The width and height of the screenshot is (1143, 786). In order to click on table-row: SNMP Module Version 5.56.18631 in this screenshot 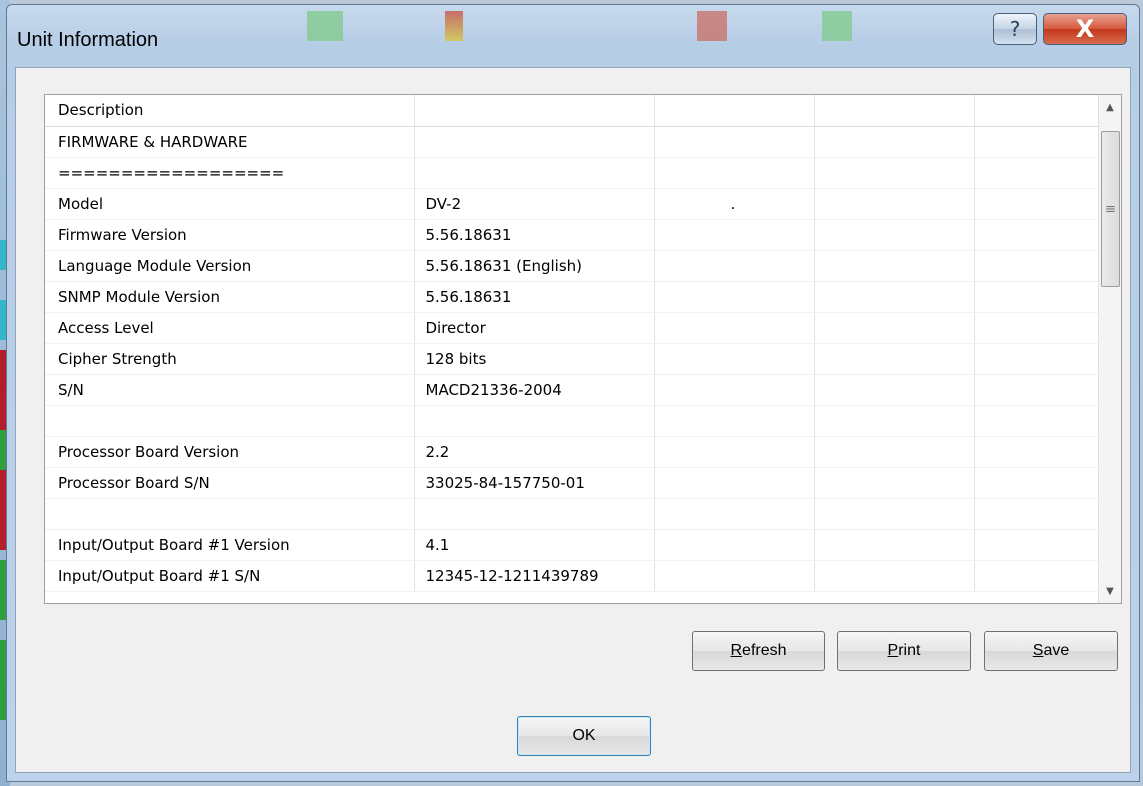, I will do `click(573, 297)`.